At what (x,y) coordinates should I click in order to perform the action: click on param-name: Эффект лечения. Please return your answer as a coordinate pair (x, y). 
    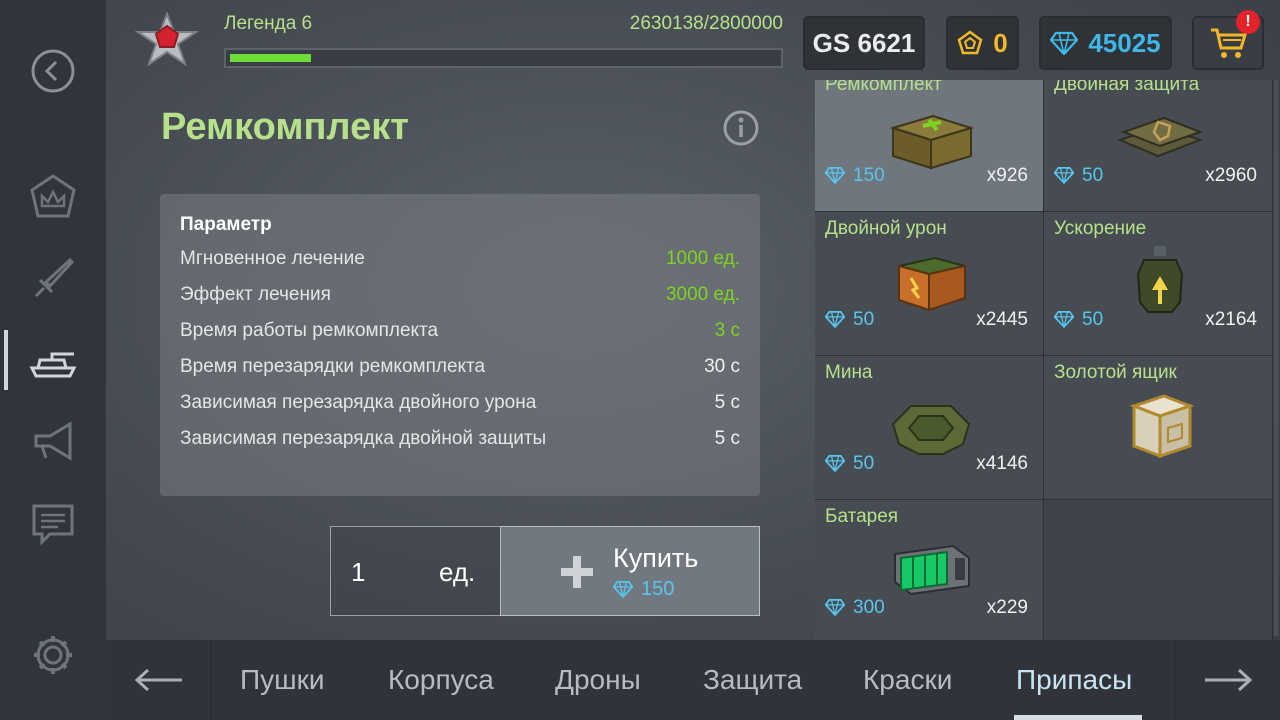
    Looking at the image, I should click on (255, 294).